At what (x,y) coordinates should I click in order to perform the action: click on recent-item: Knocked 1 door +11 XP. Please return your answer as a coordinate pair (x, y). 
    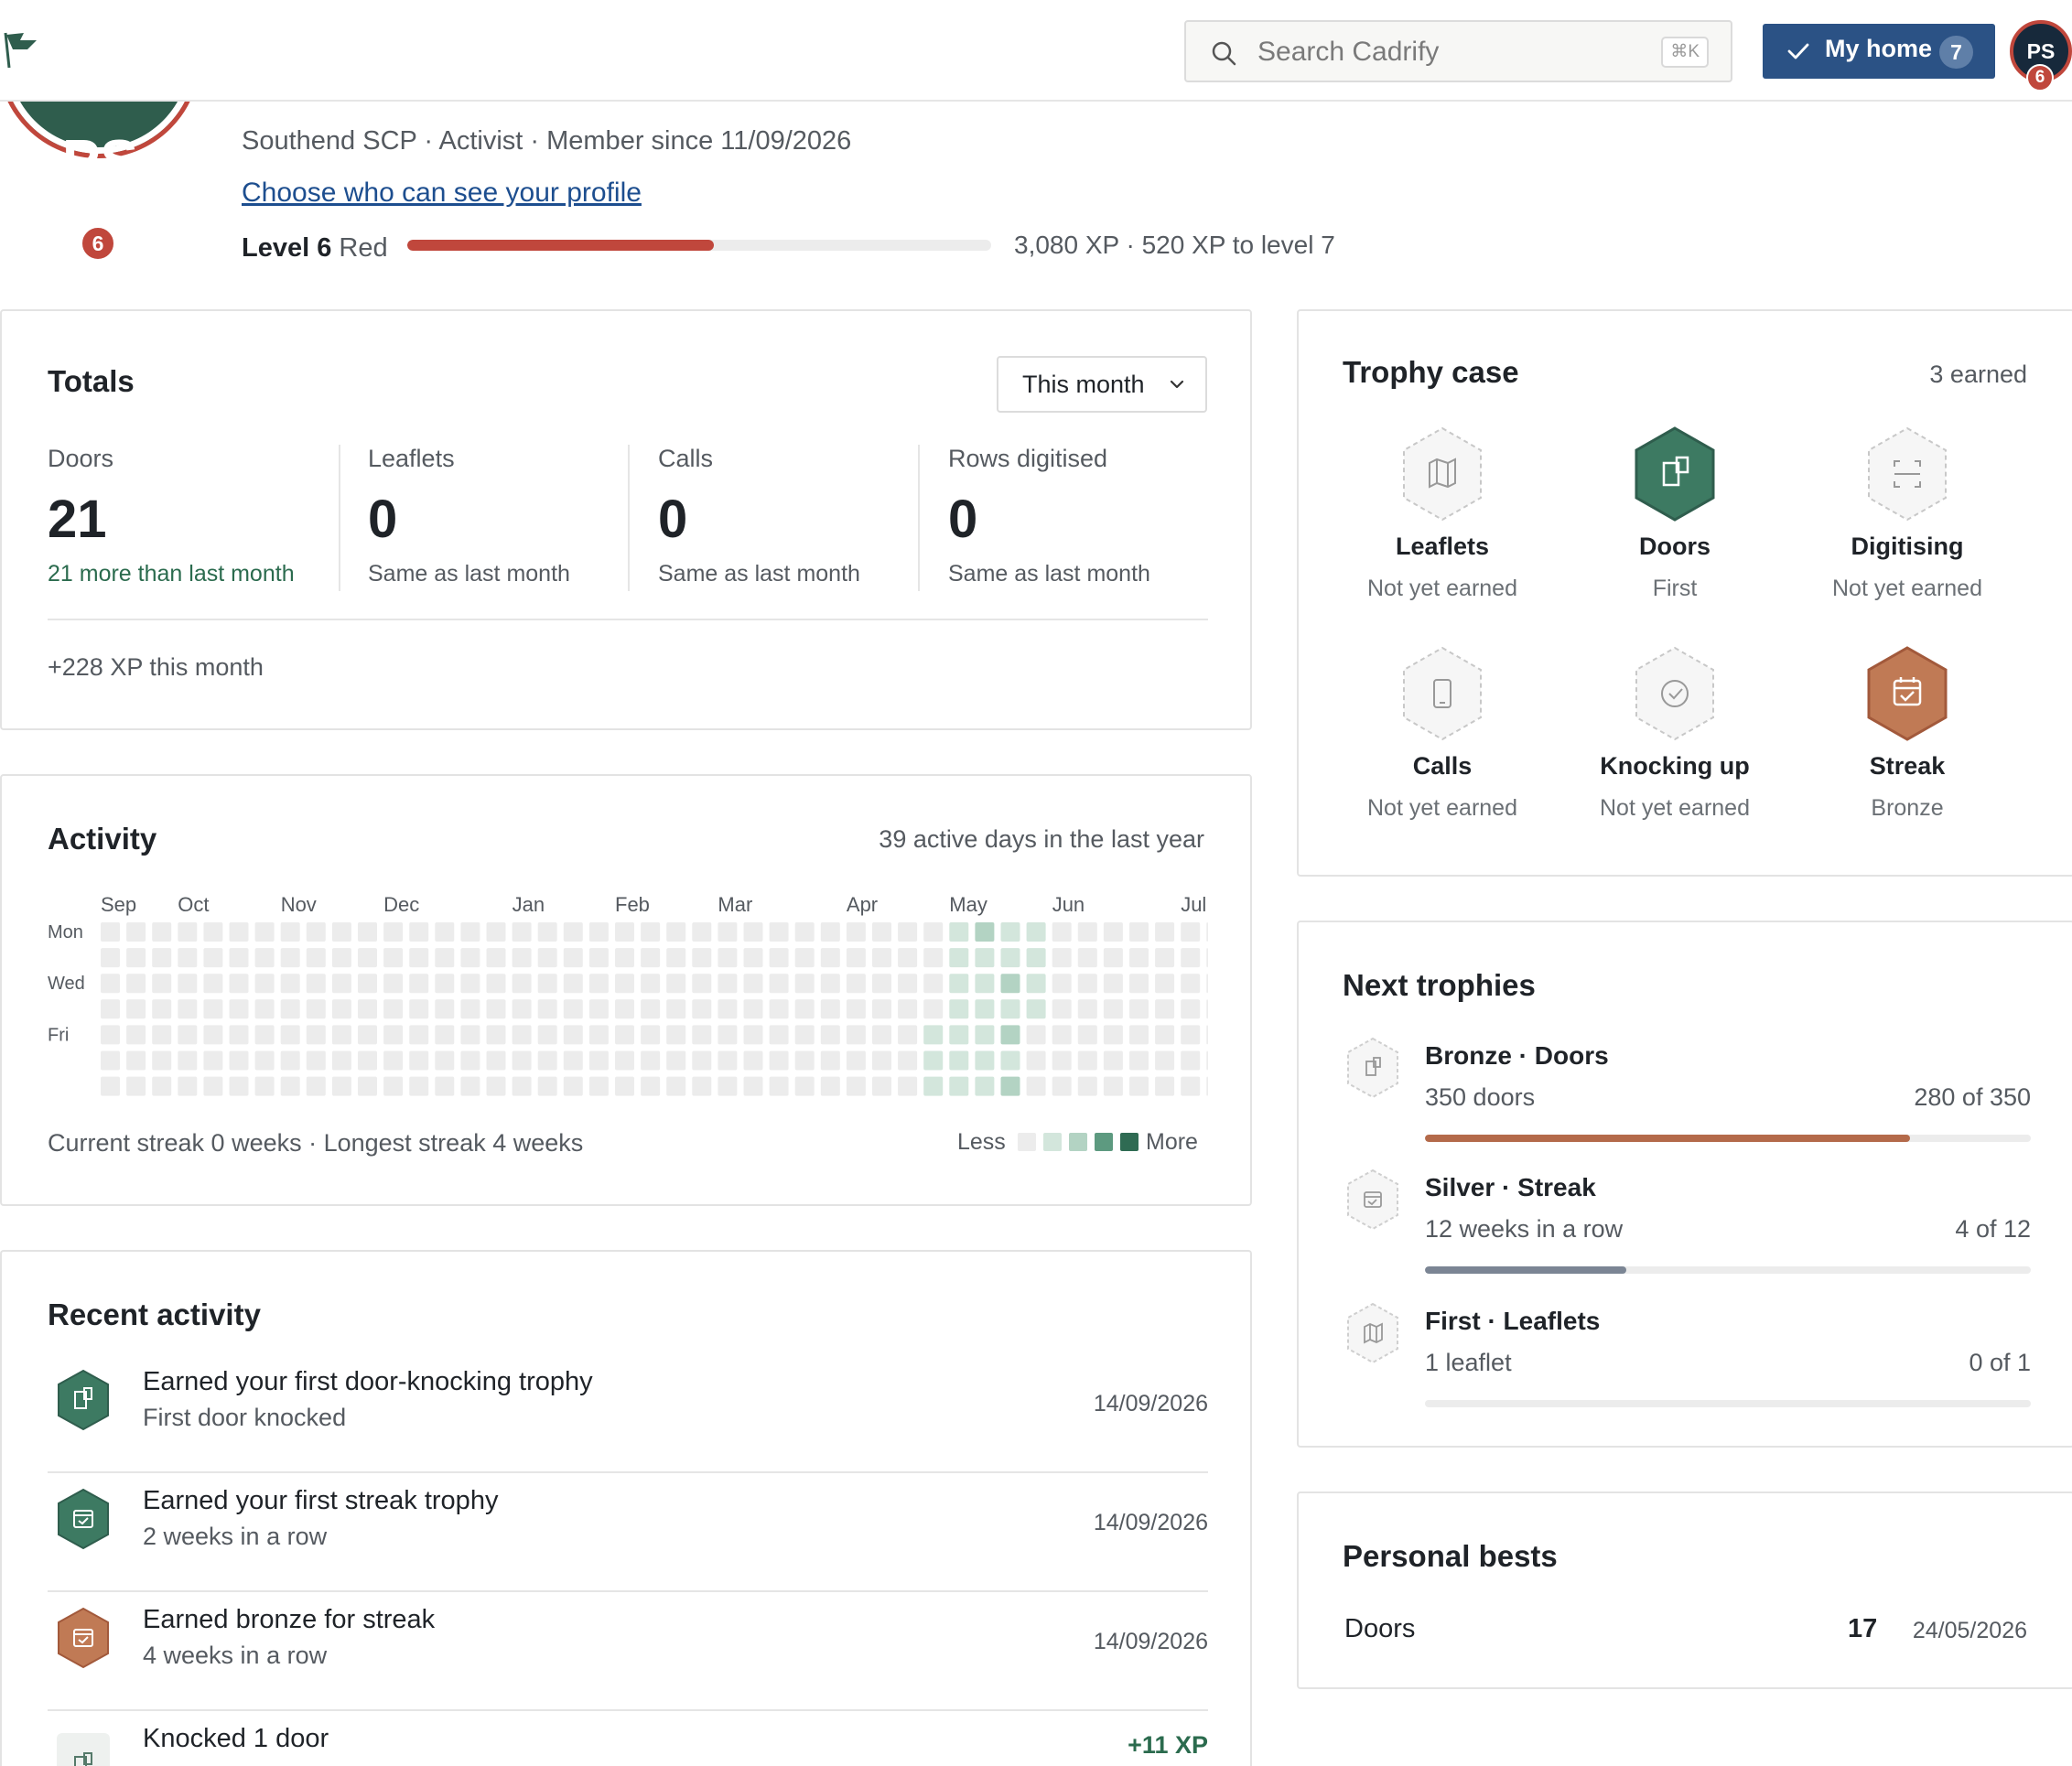
    Looking at the image, I should click on (628, 1739).